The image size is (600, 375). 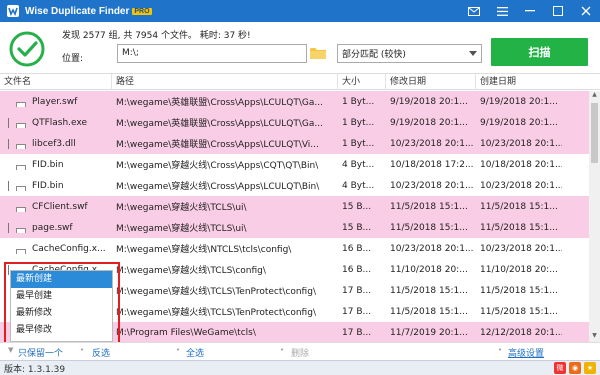 I want to click on delete-button: 删除, so click(x=300, y=352).